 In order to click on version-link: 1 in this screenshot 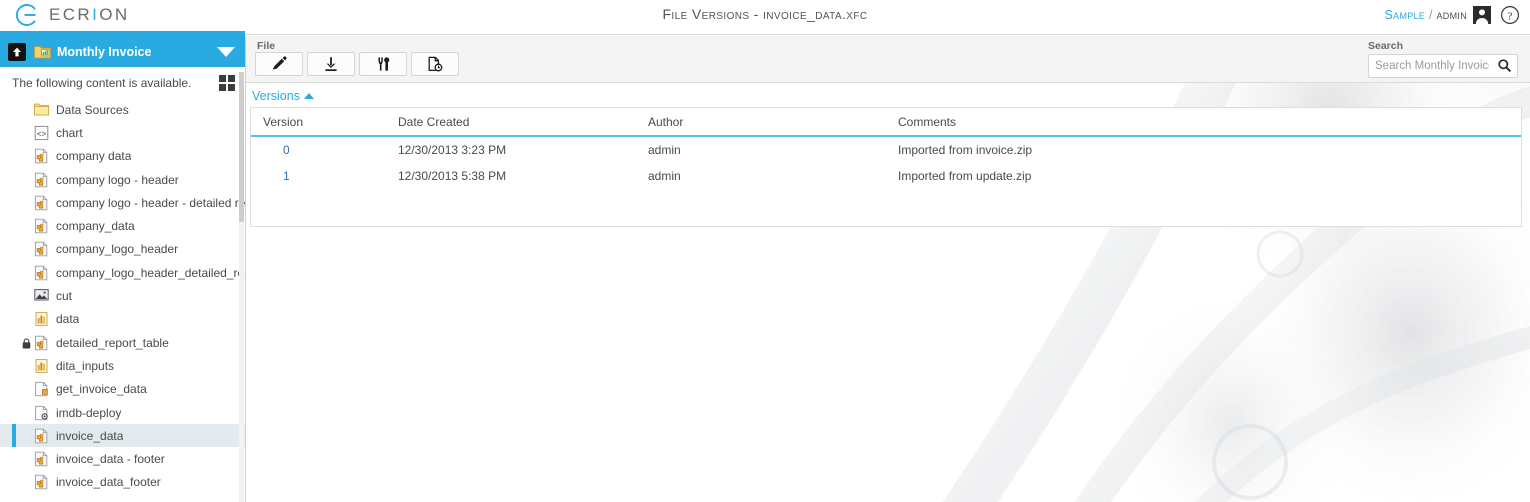, I will do `click(286, 176)`.